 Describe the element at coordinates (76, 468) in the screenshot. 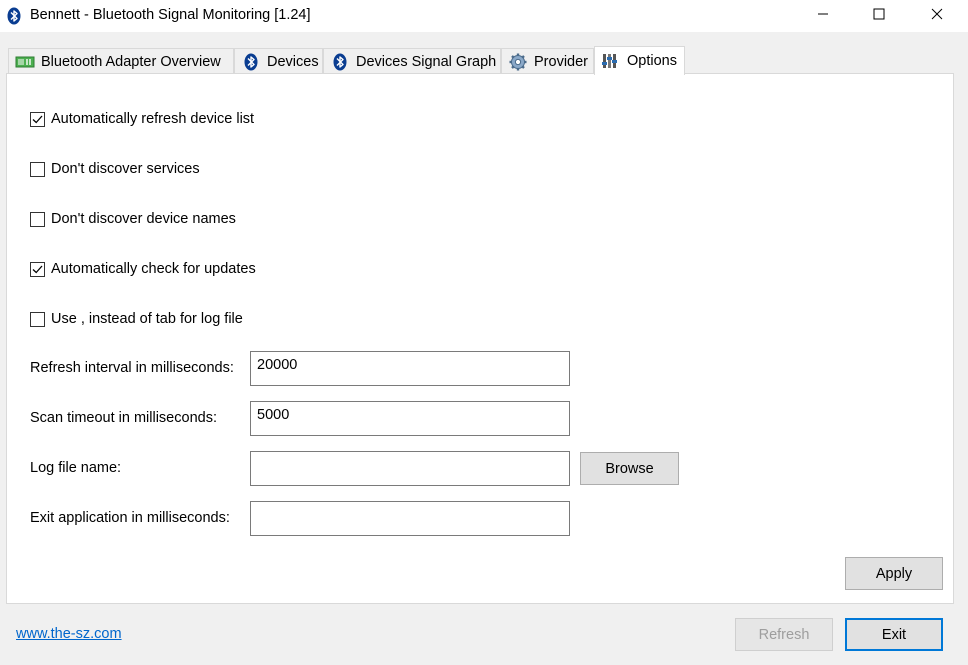

I see `log-file-label: Log file name:` at that location.